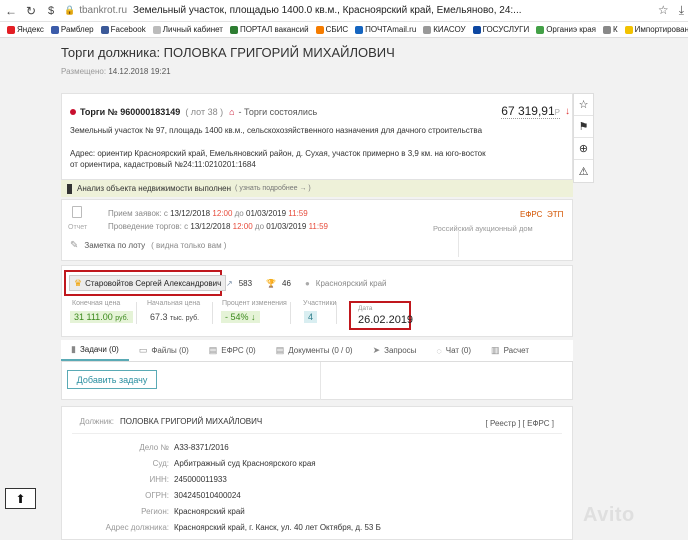 The height and width of the screenshot is (540, 688). What do you see at coordinates (96, 303) in the screenshot?
I see `final-price-label: Конечная цена` at bounding box center [96, 303].